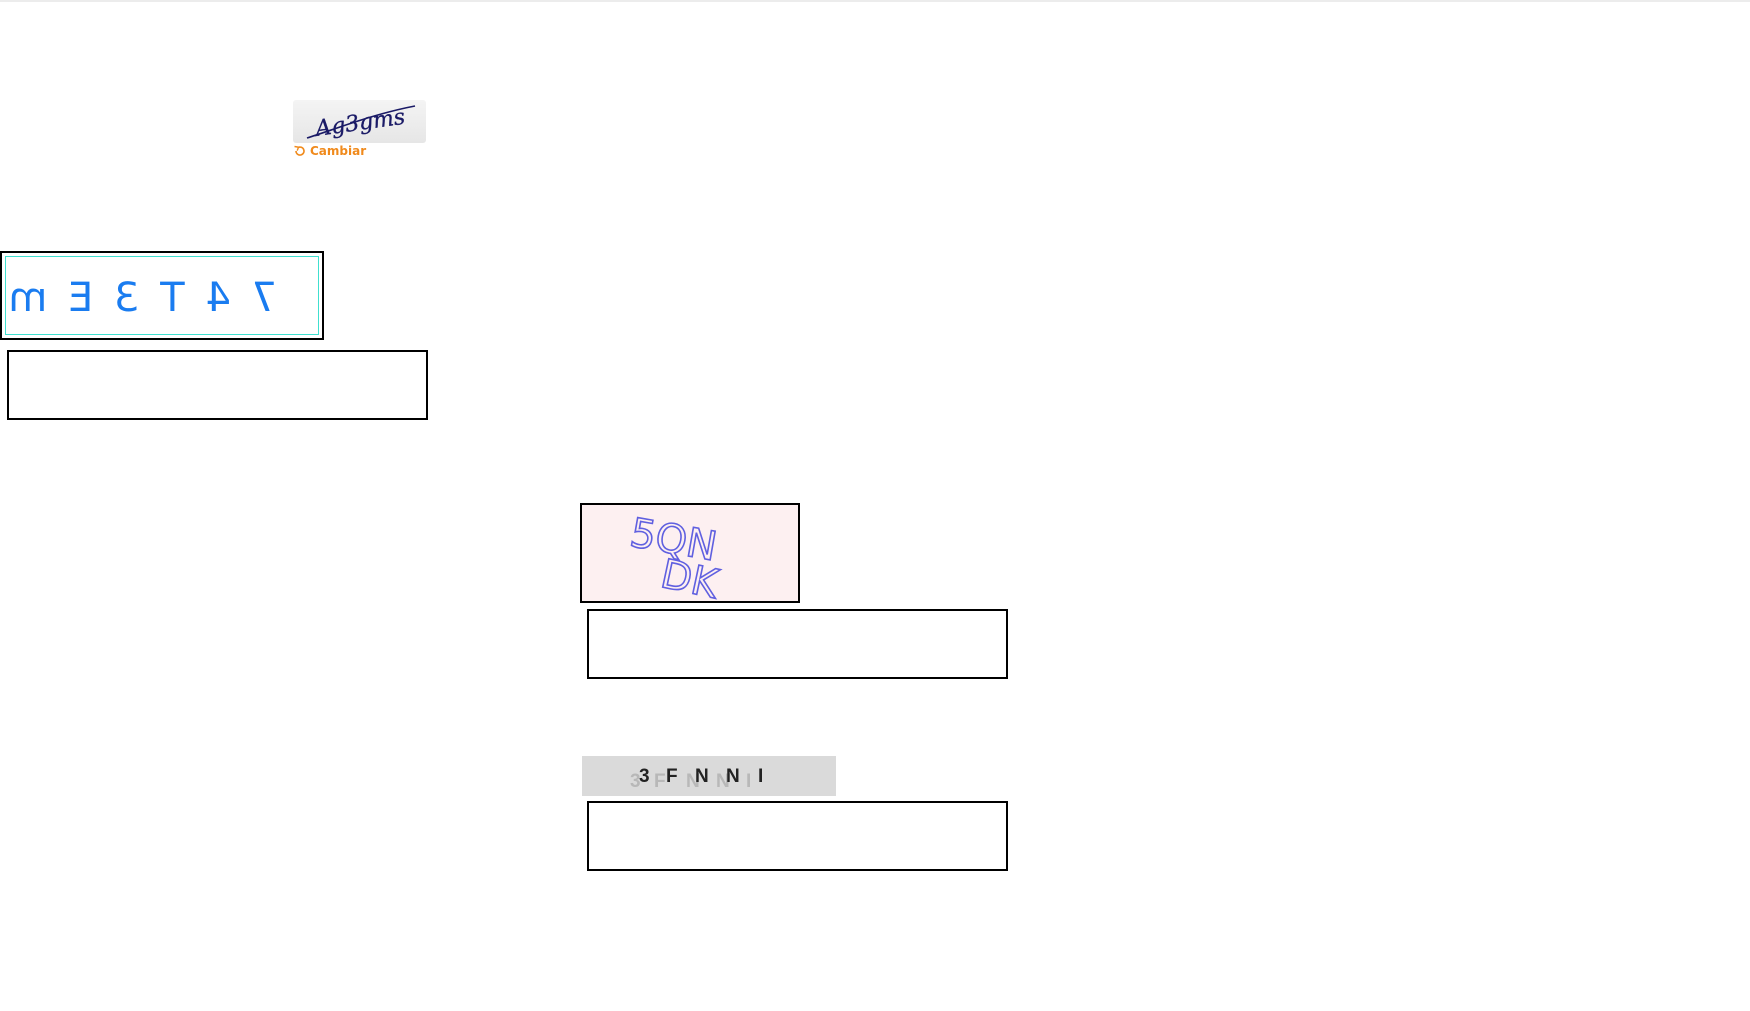 This screenshot has width=1750, height=1011. I want to click on captcha-1-answer-input, so click(217, 385).